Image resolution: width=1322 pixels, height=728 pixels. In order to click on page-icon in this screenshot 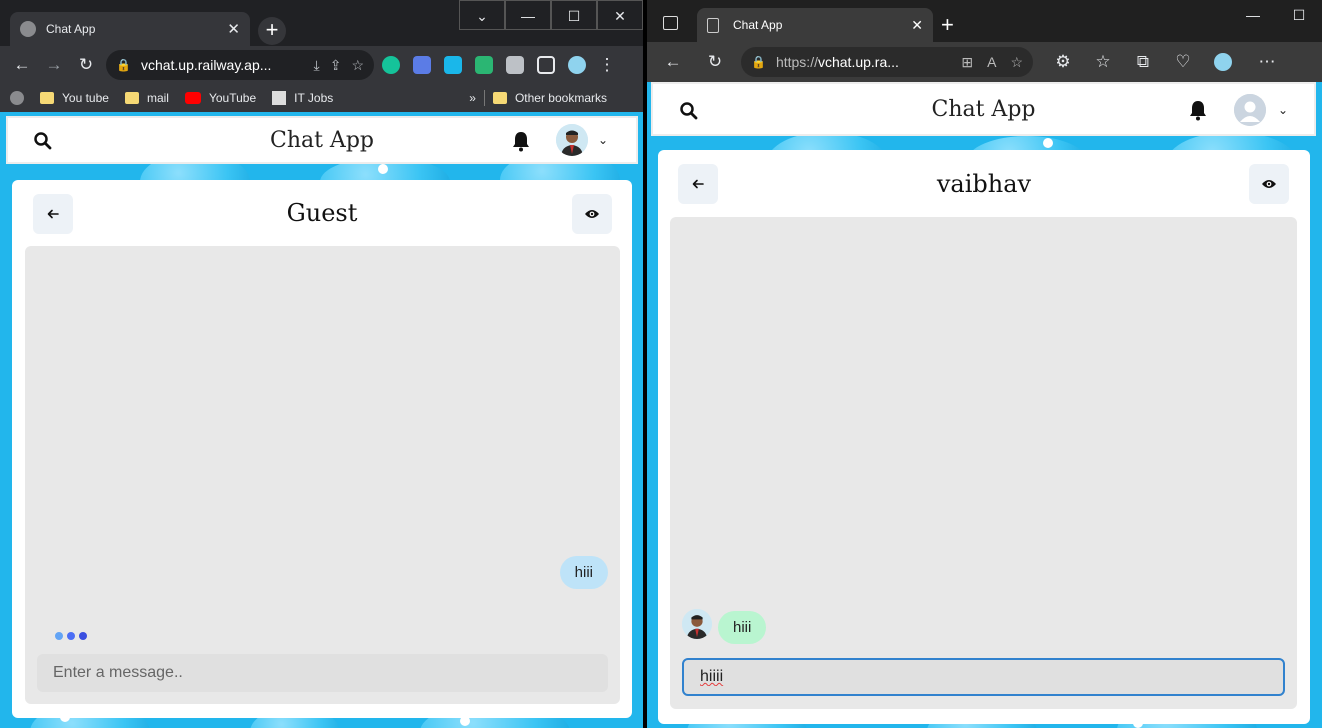, I will do `click(713, 25)`.